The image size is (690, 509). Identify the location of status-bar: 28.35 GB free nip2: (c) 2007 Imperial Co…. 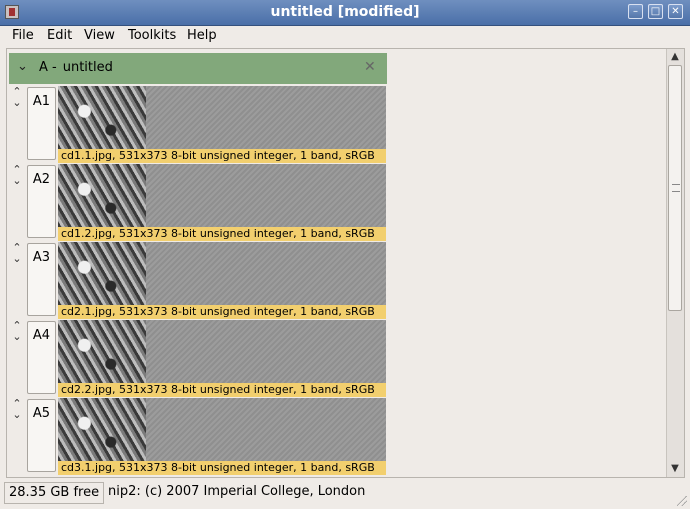
(345, 494).